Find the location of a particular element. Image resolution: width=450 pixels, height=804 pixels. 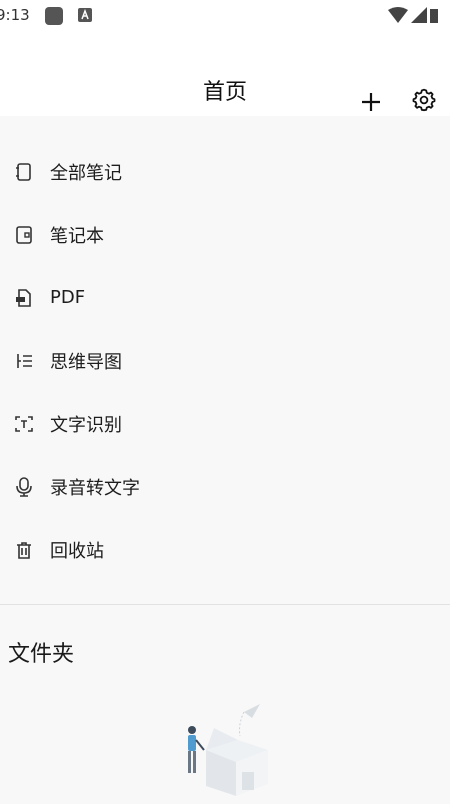

trash-icon is located at coordinates (24, 550).